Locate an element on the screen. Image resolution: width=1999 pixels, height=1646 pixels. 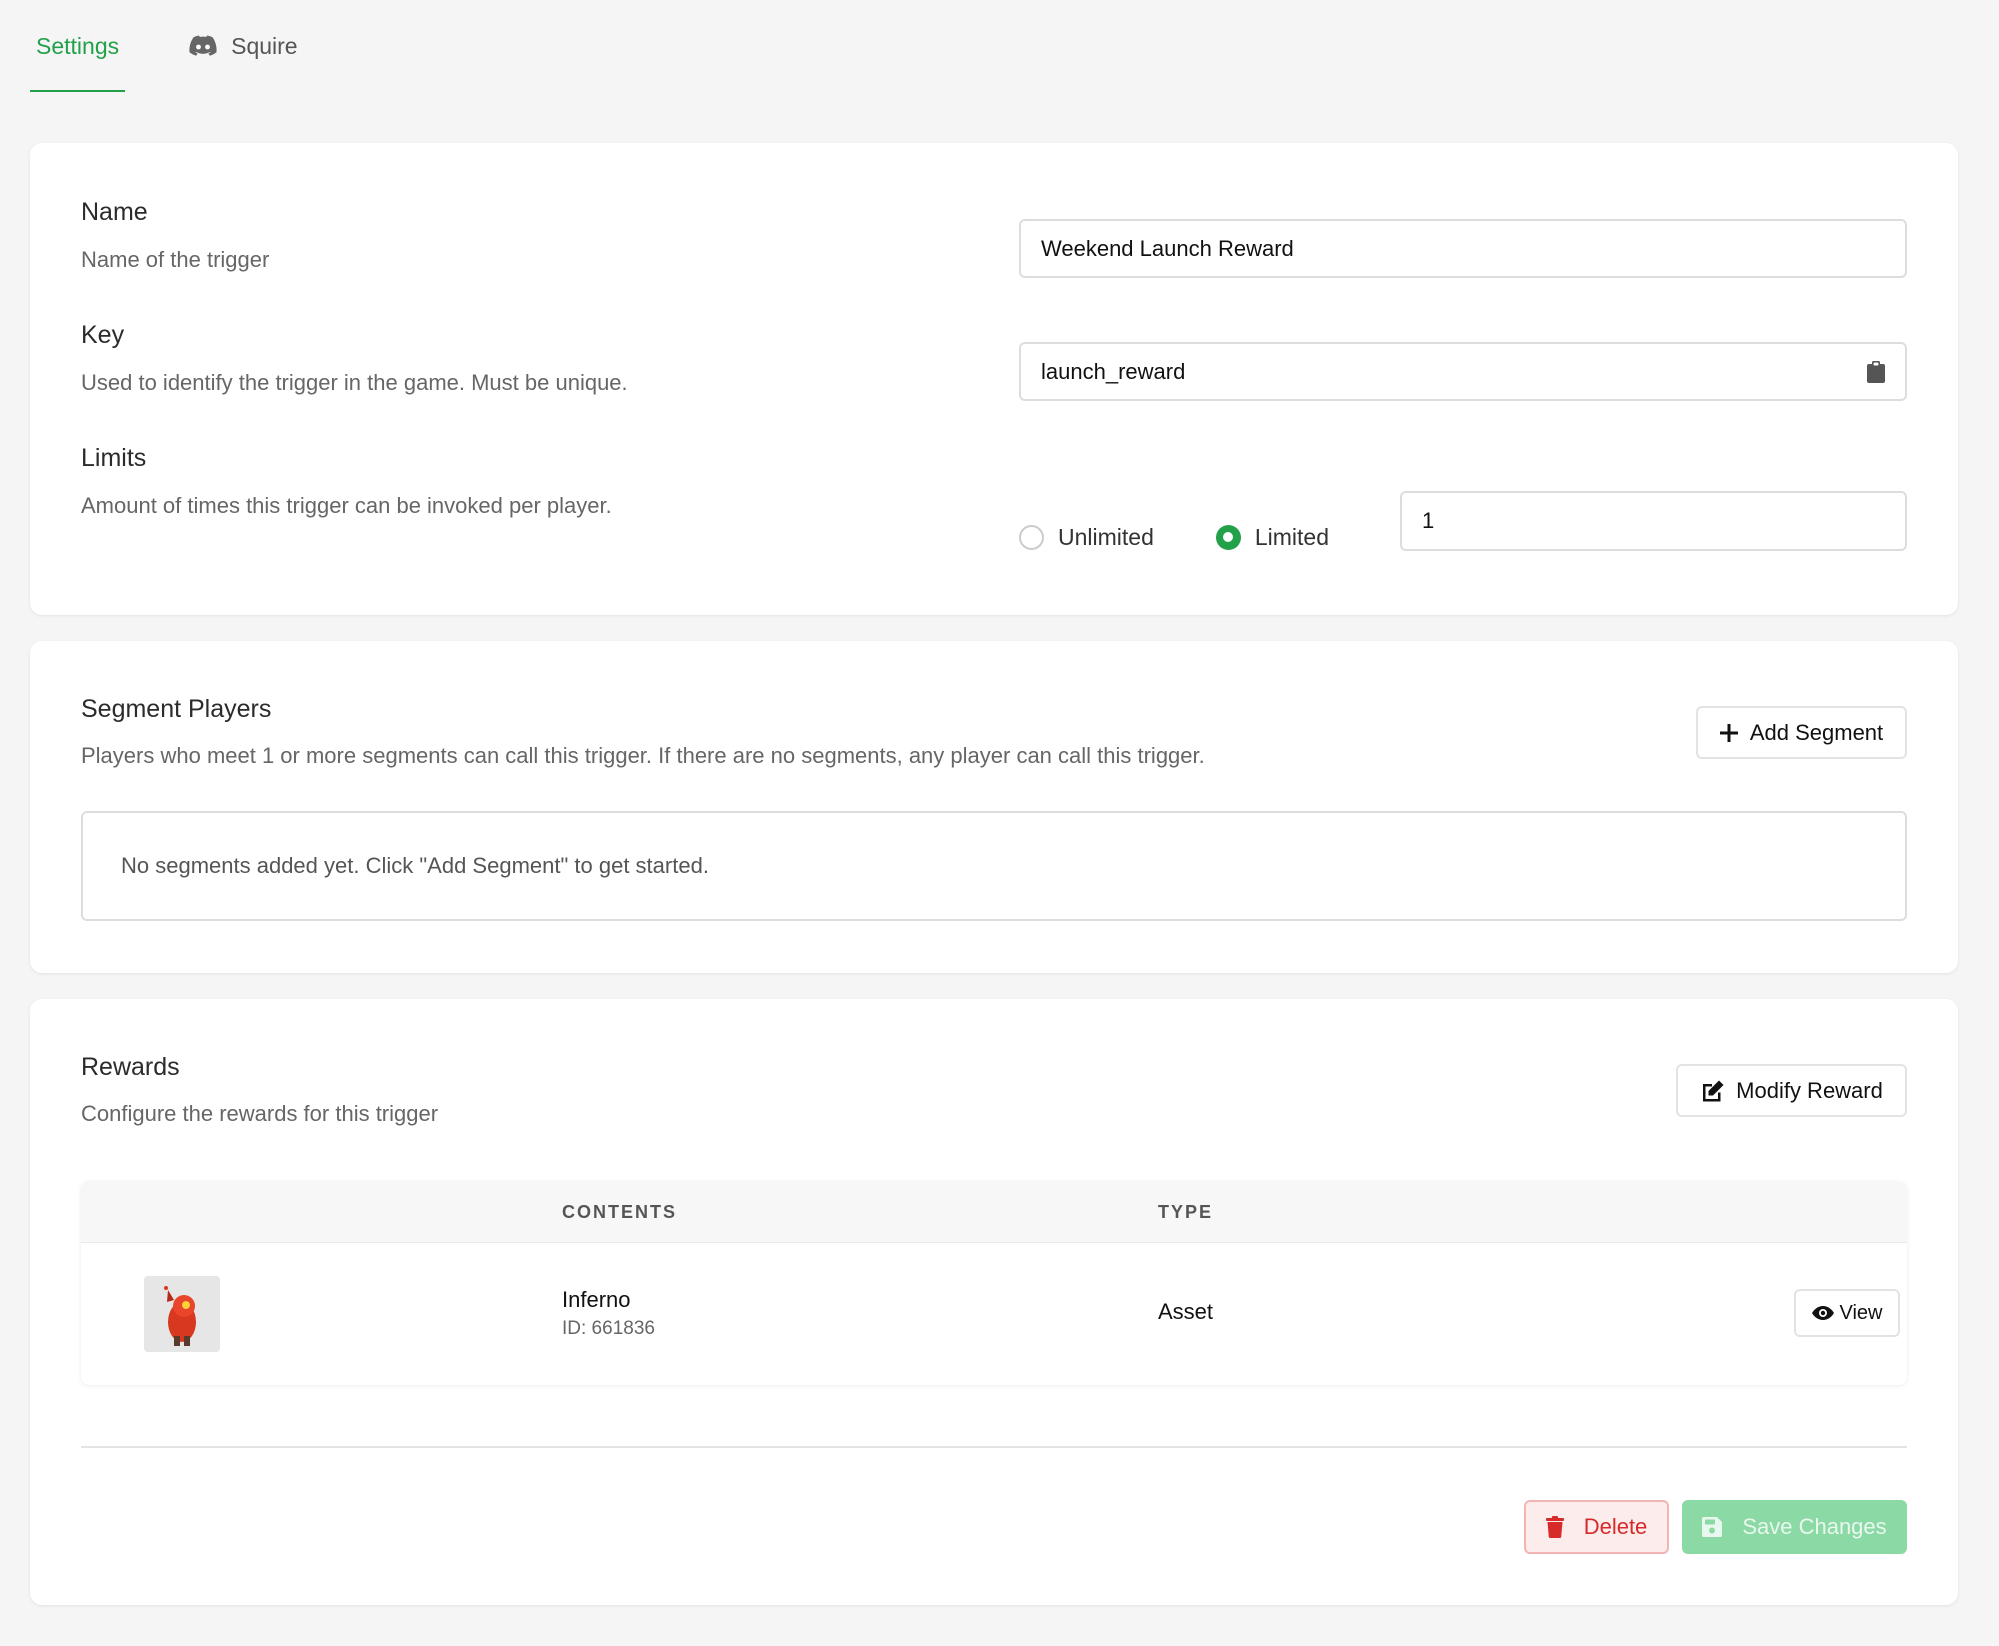
rewards-description: Configure the rewards for this trigger is located at coordinates (260, 1113).